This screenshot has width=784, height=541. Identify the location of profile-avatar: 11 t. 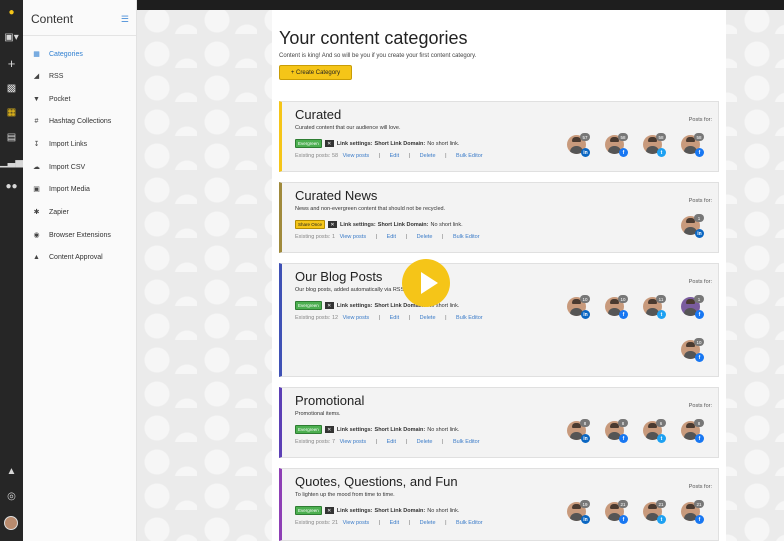
(654, 307).